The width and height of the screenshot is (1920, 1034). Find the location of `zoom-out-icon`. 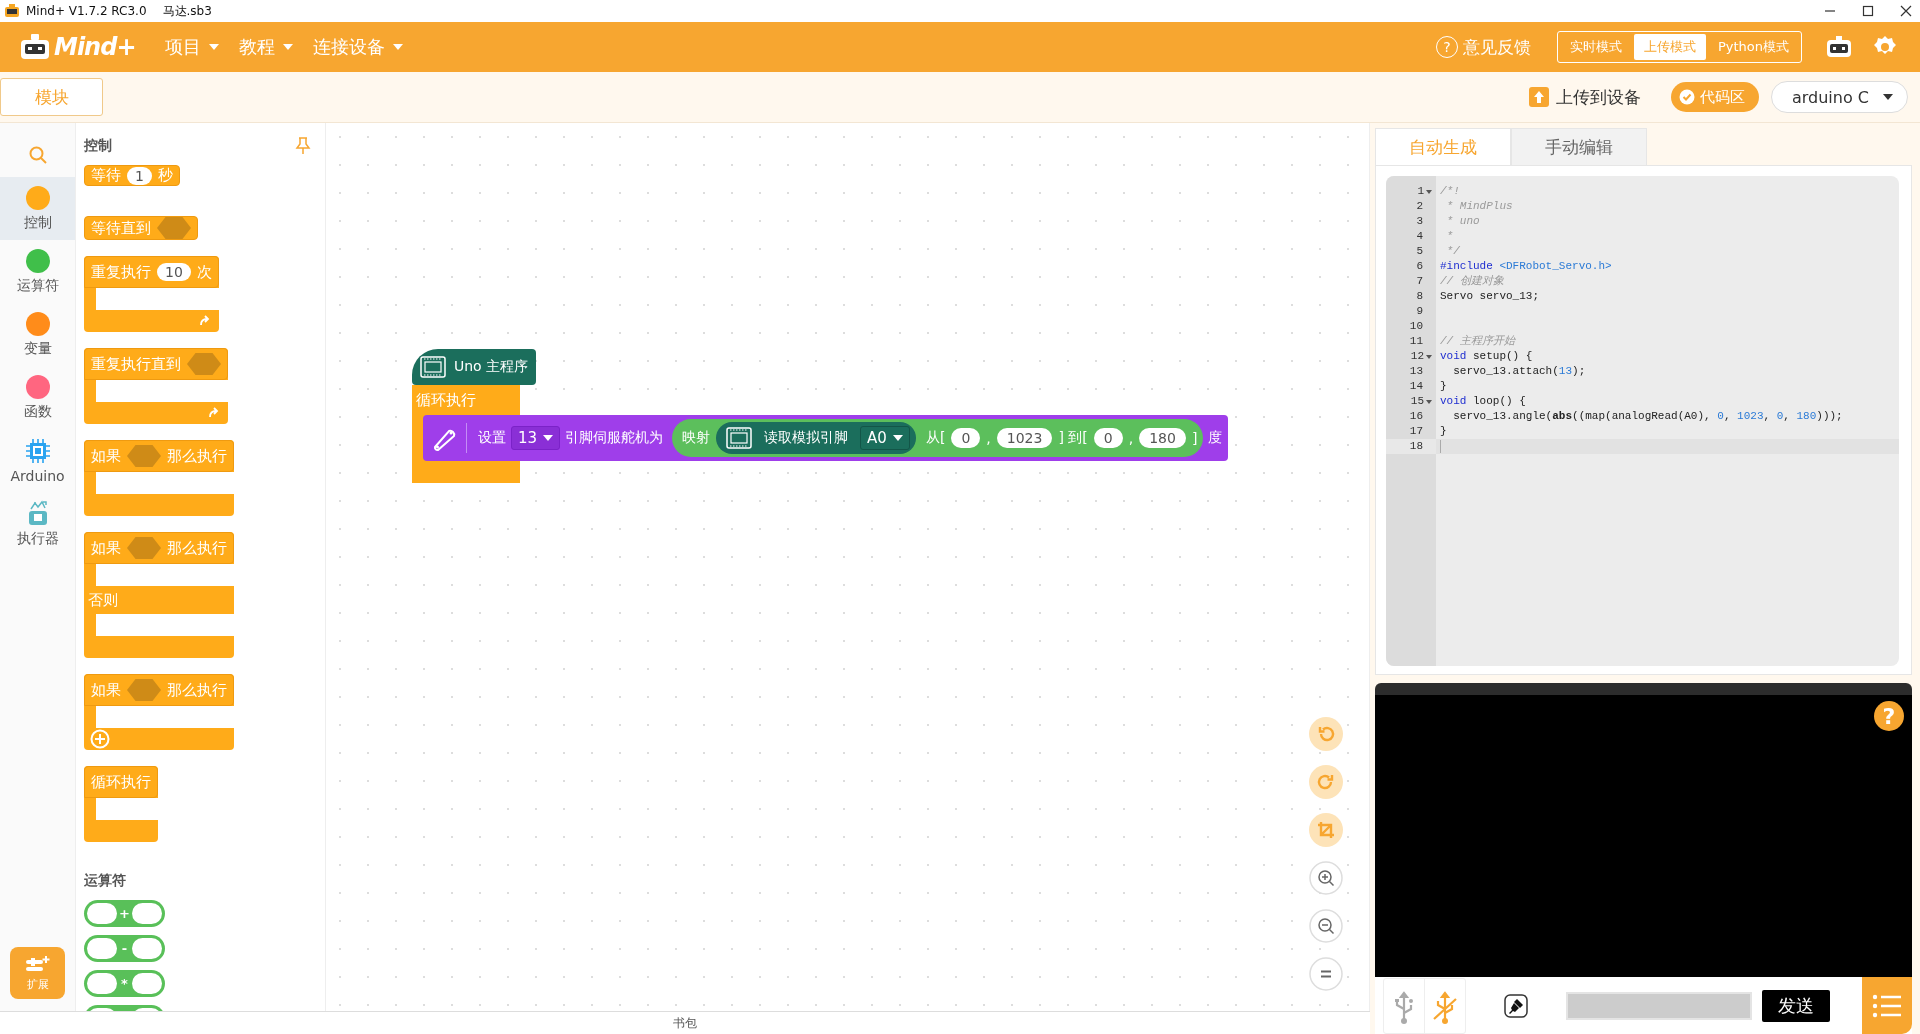

zoom-out-icon is located at coordinates (1326, 926).